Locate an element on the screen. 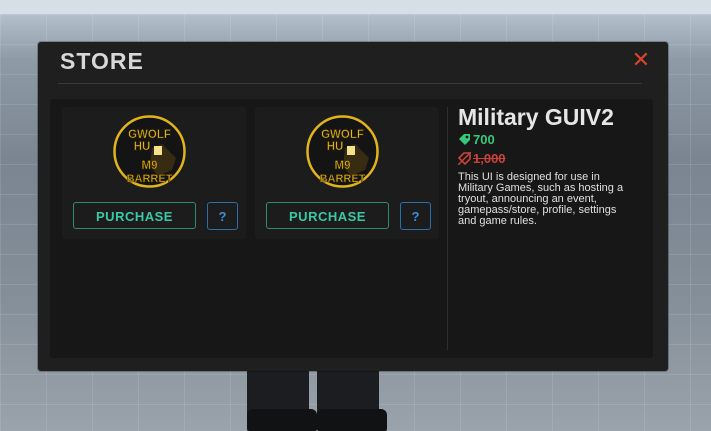  gem-tag-icon is located at coordinates (464, 139).